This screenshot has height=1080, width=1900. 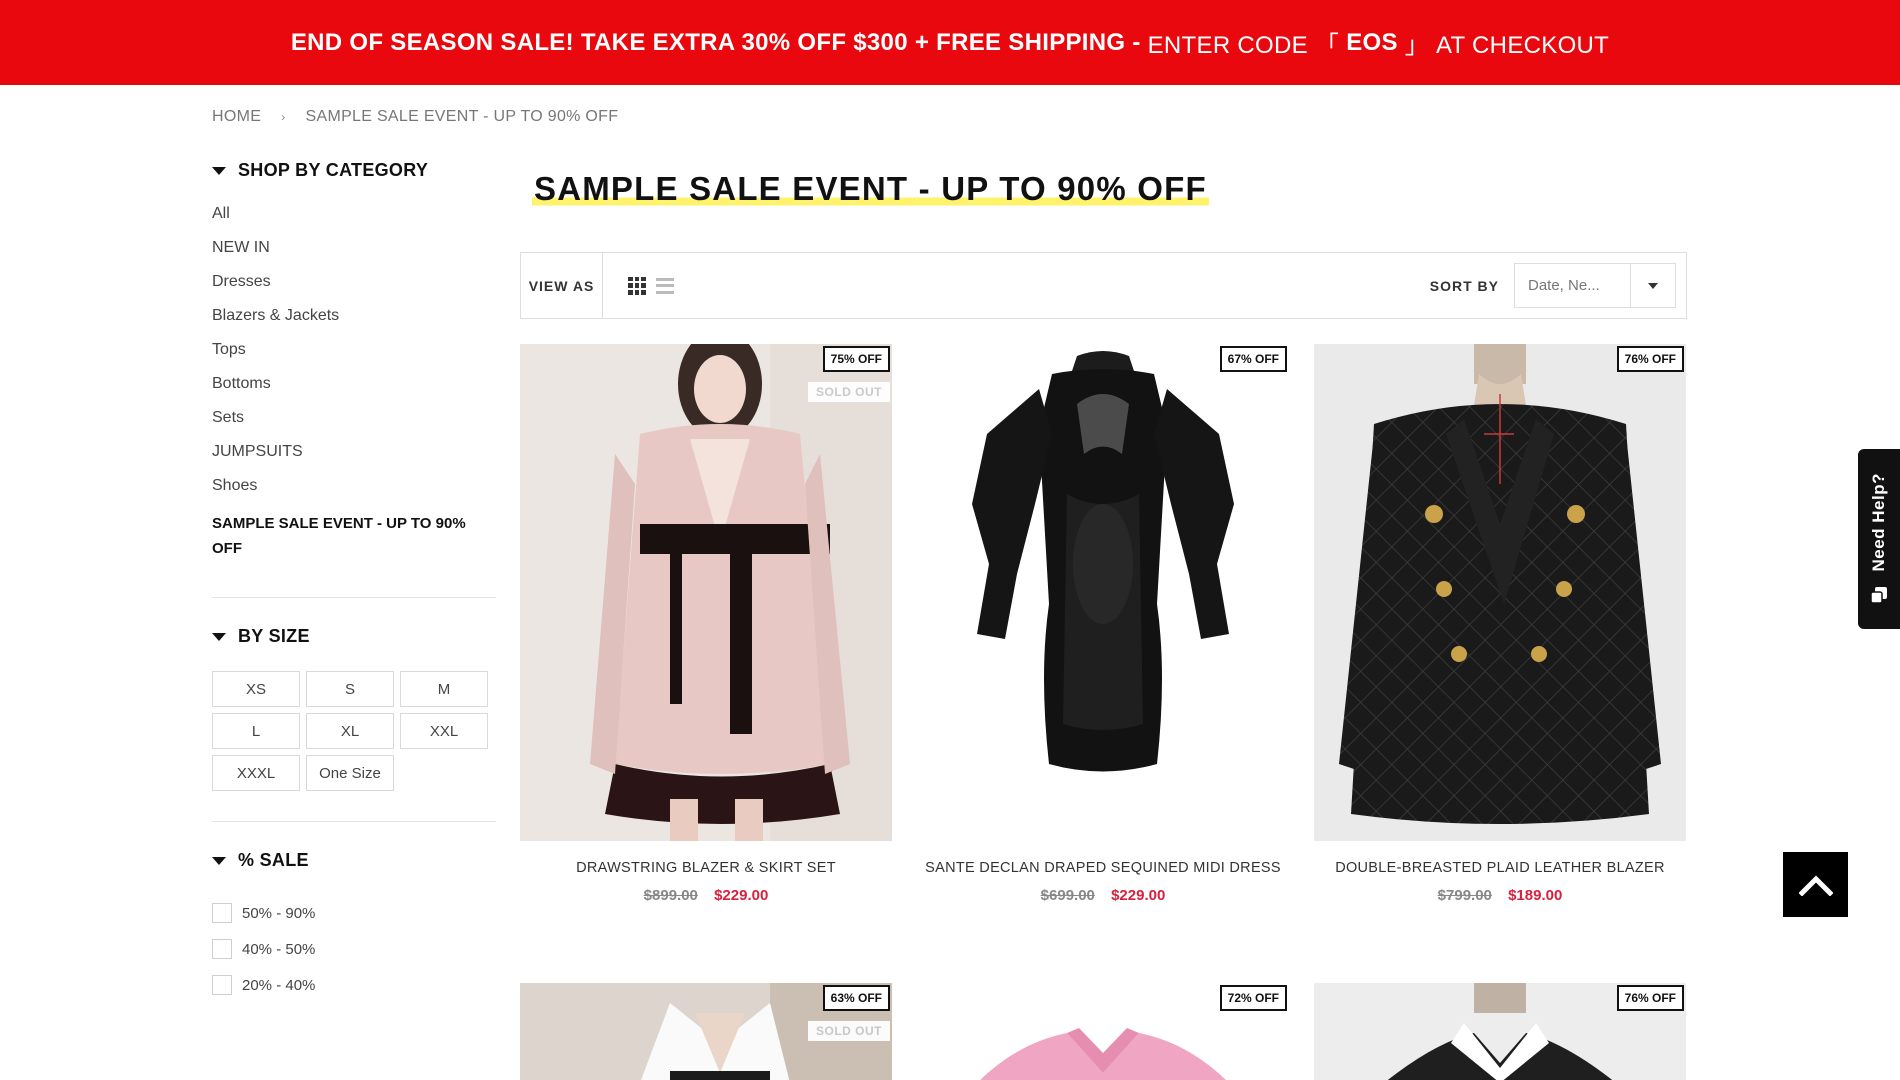 What do you see at coordinates (1067, 895) in the screenshot?
I see `original-price: $699.00` at bounding box center [1067, 895].